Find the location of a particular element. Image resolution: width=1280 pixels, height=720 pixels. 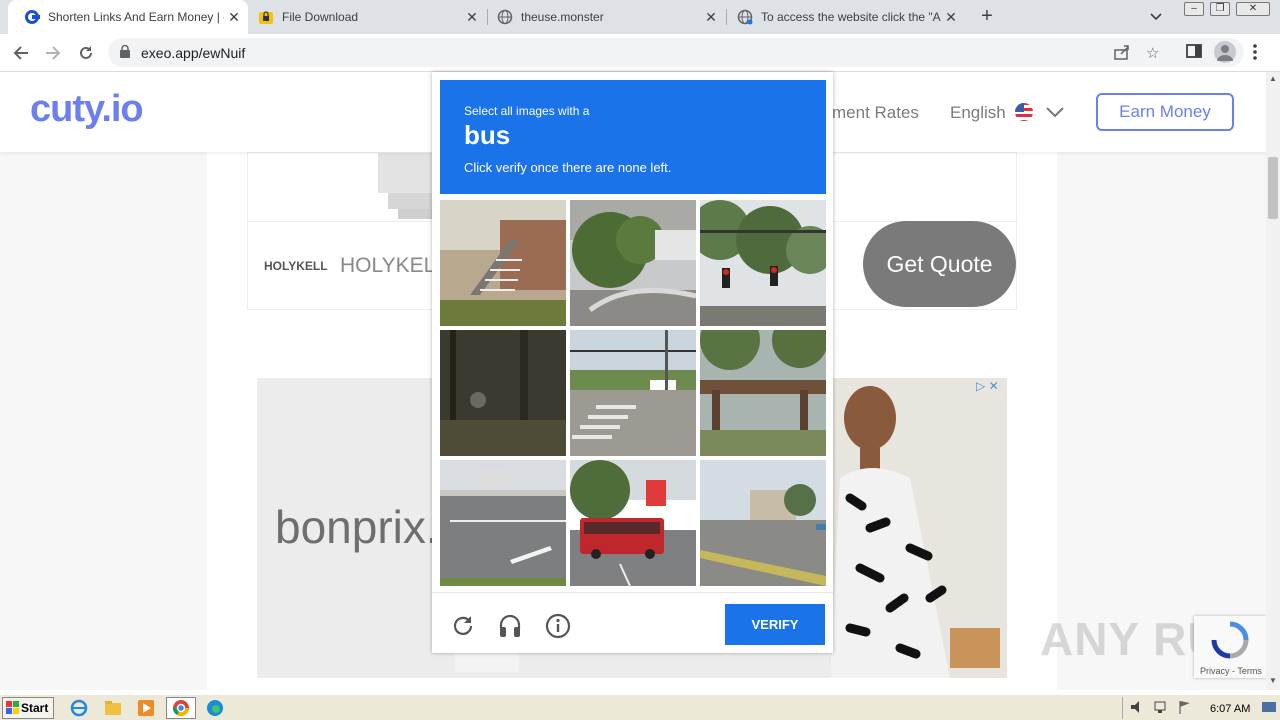

scroll-up-icon: ▲ is located at coordinates (1273, 78).